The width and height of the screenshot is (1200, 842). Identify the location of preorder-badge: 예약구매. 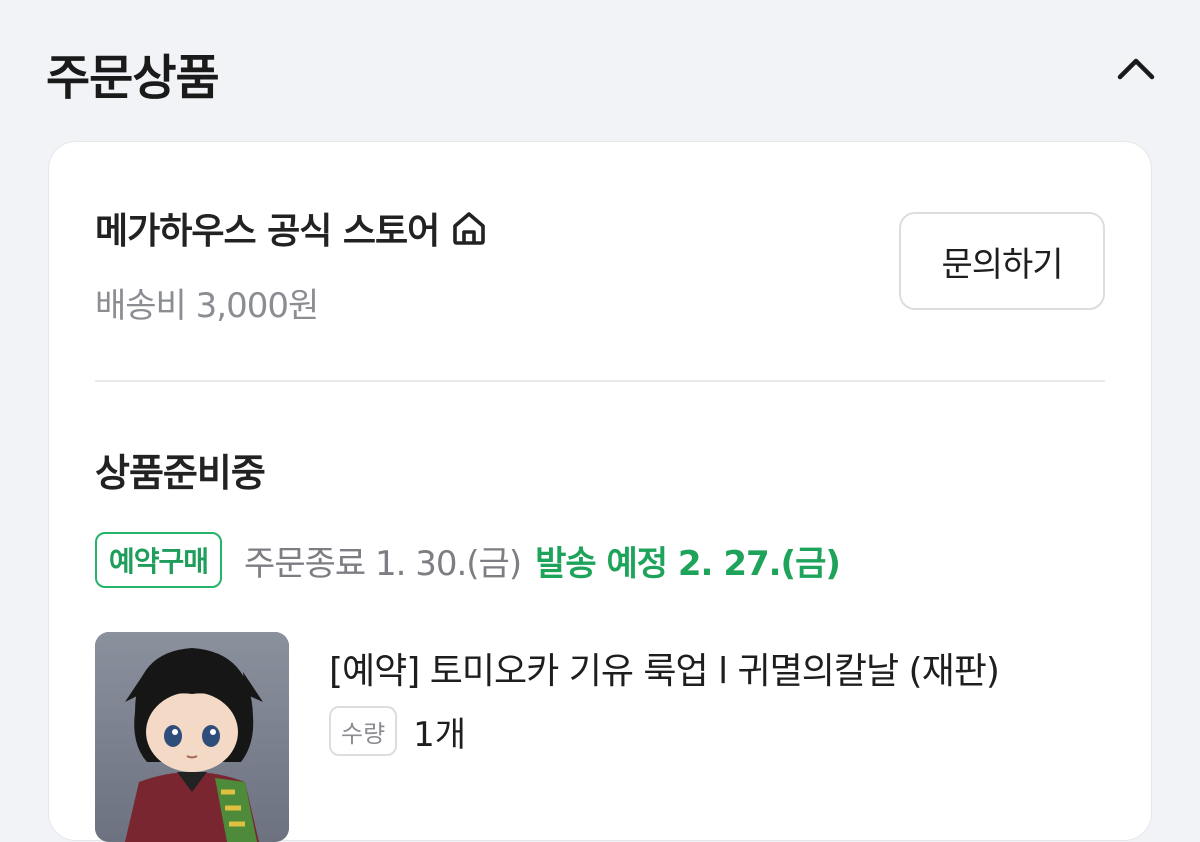
(159, 560).